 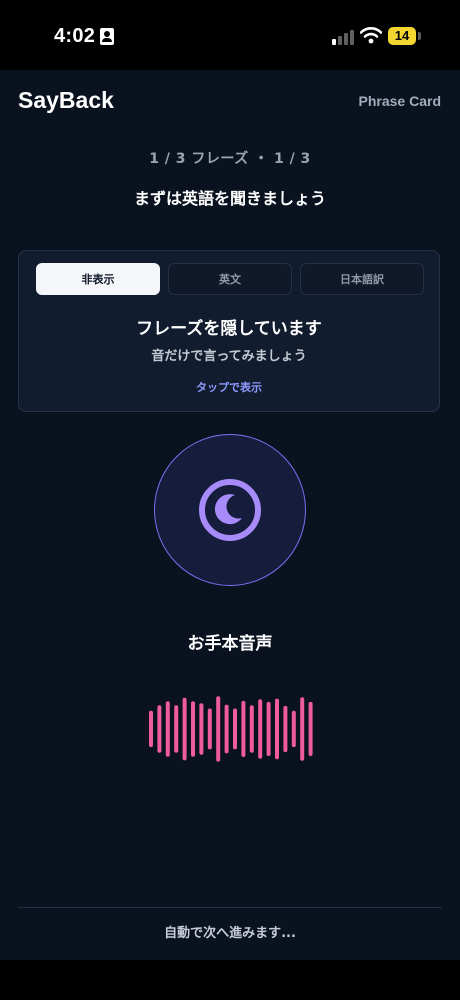 I want to click on phrase-card-link: Phrase Card, so click(x=400, y=101).